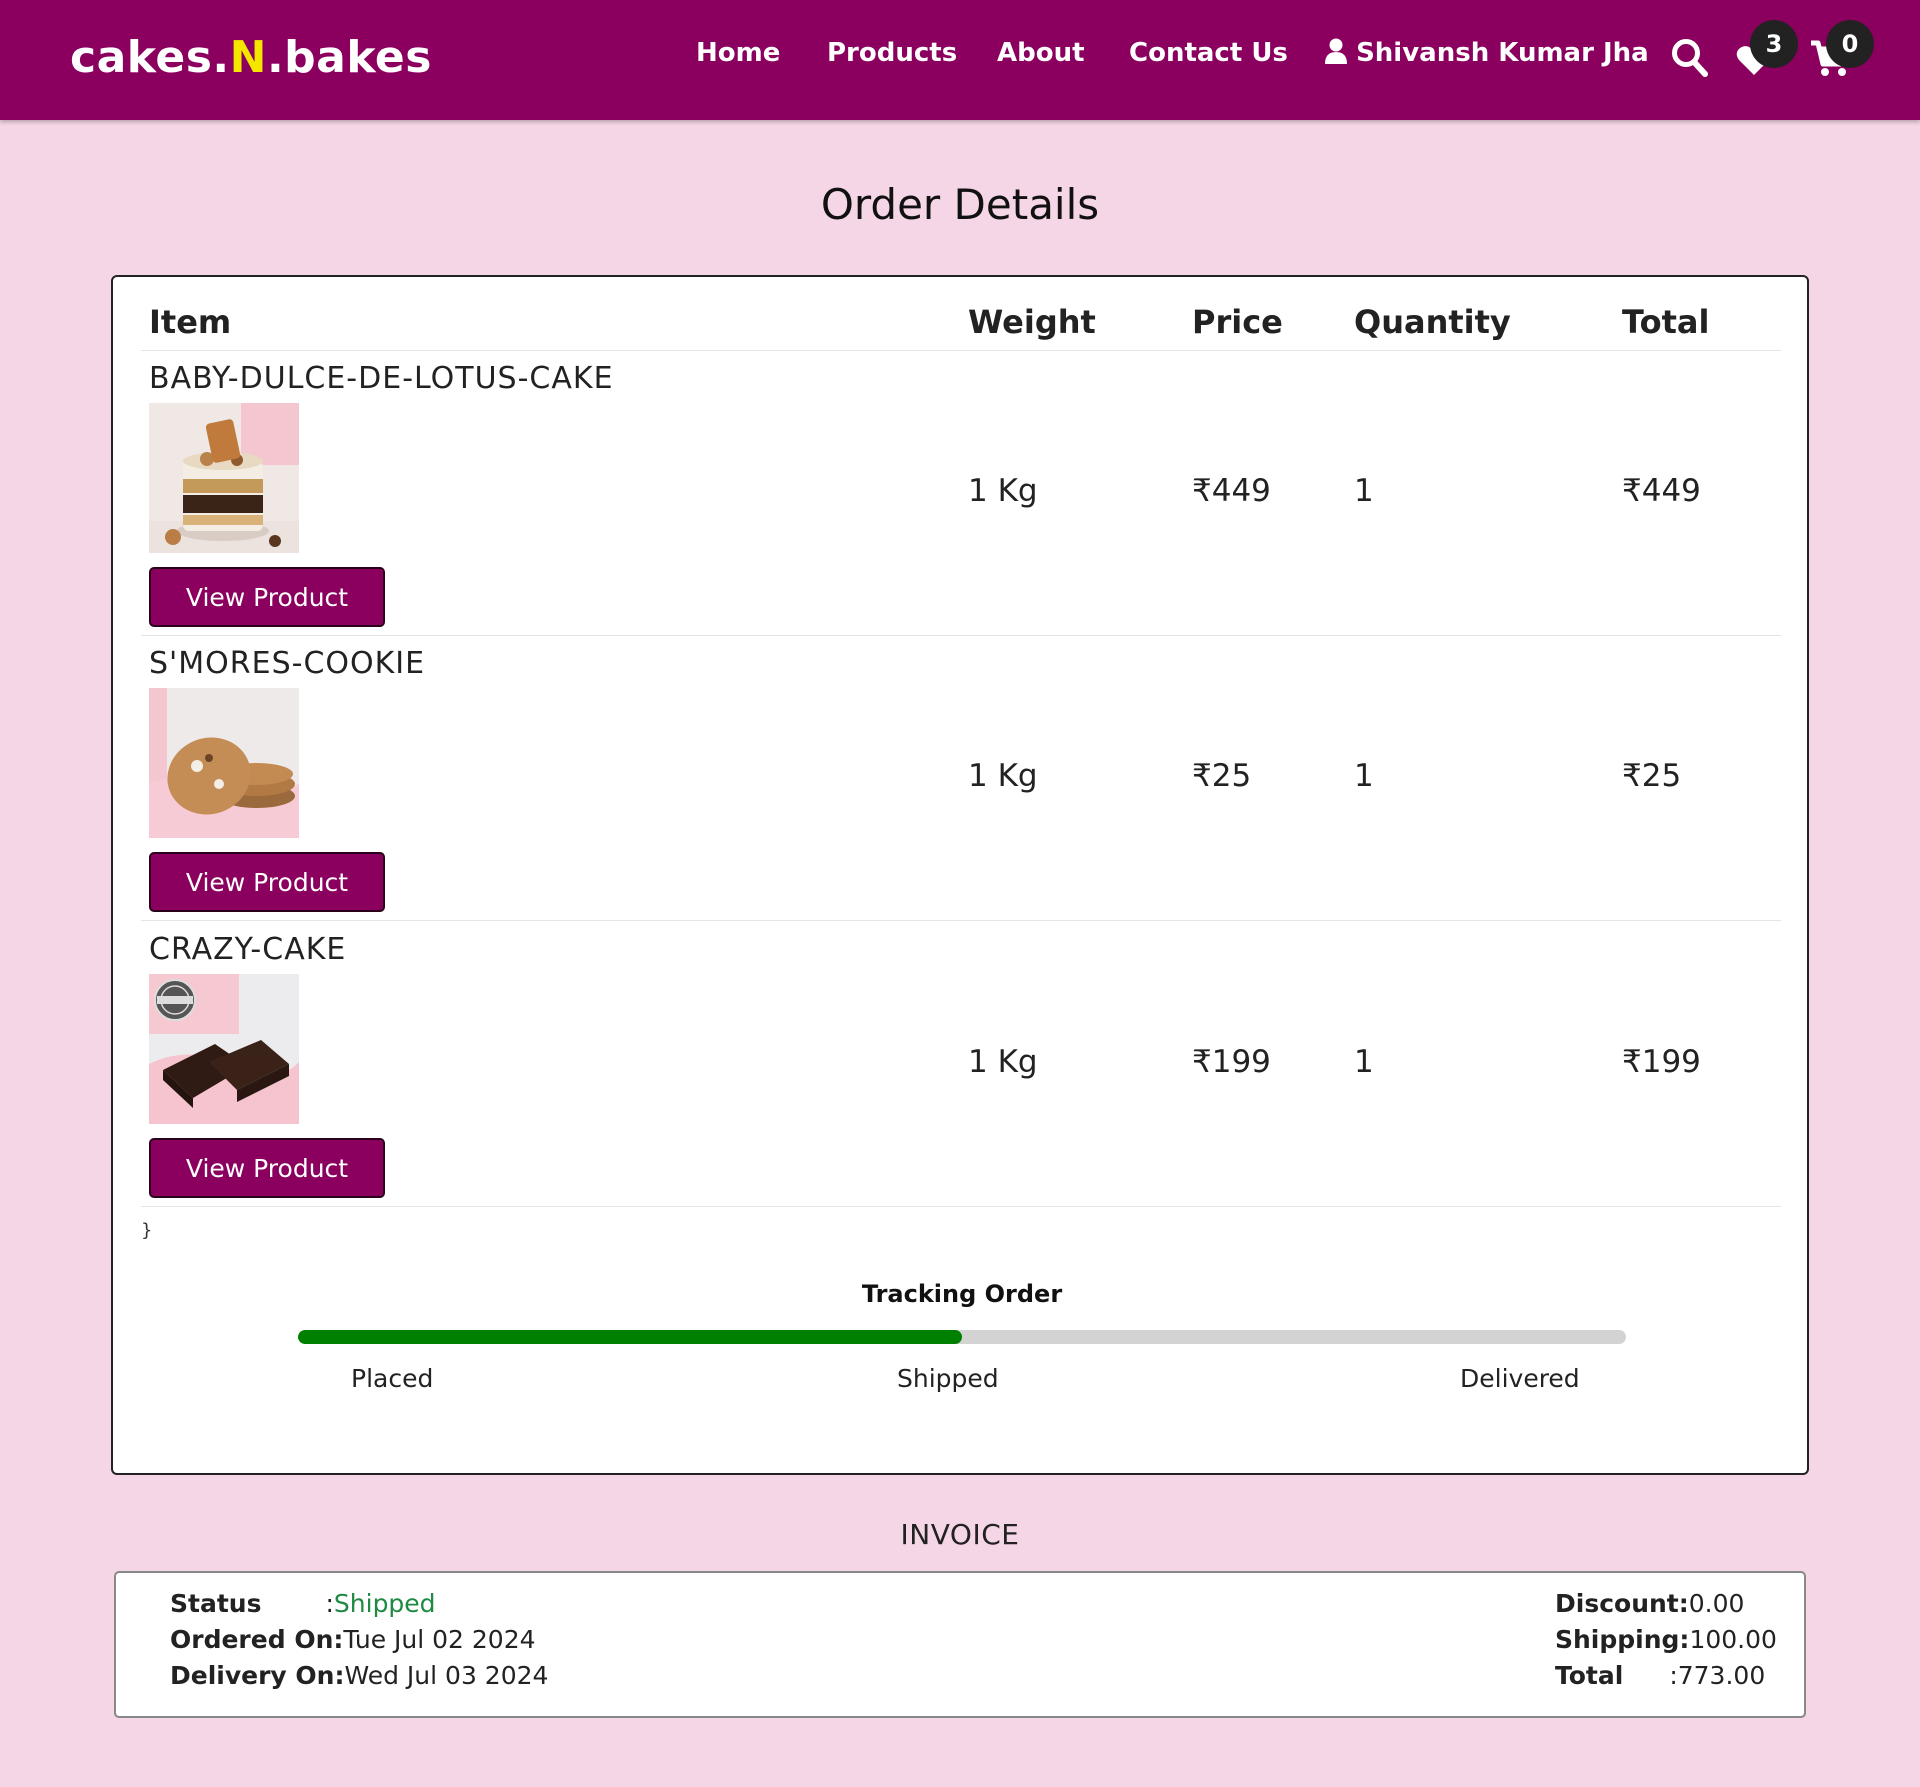  I want to click on col-header-total: Total, so click(1666, 322).